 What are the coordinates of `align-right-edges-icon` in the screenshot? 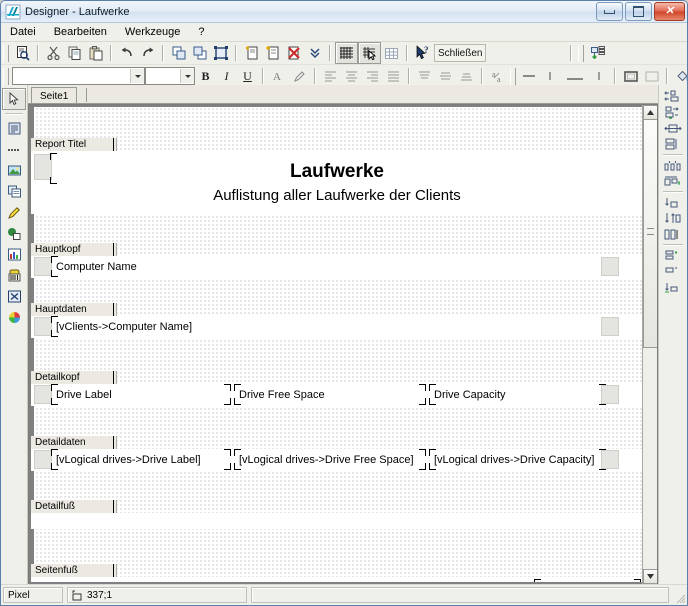 It's located at (673, 112).